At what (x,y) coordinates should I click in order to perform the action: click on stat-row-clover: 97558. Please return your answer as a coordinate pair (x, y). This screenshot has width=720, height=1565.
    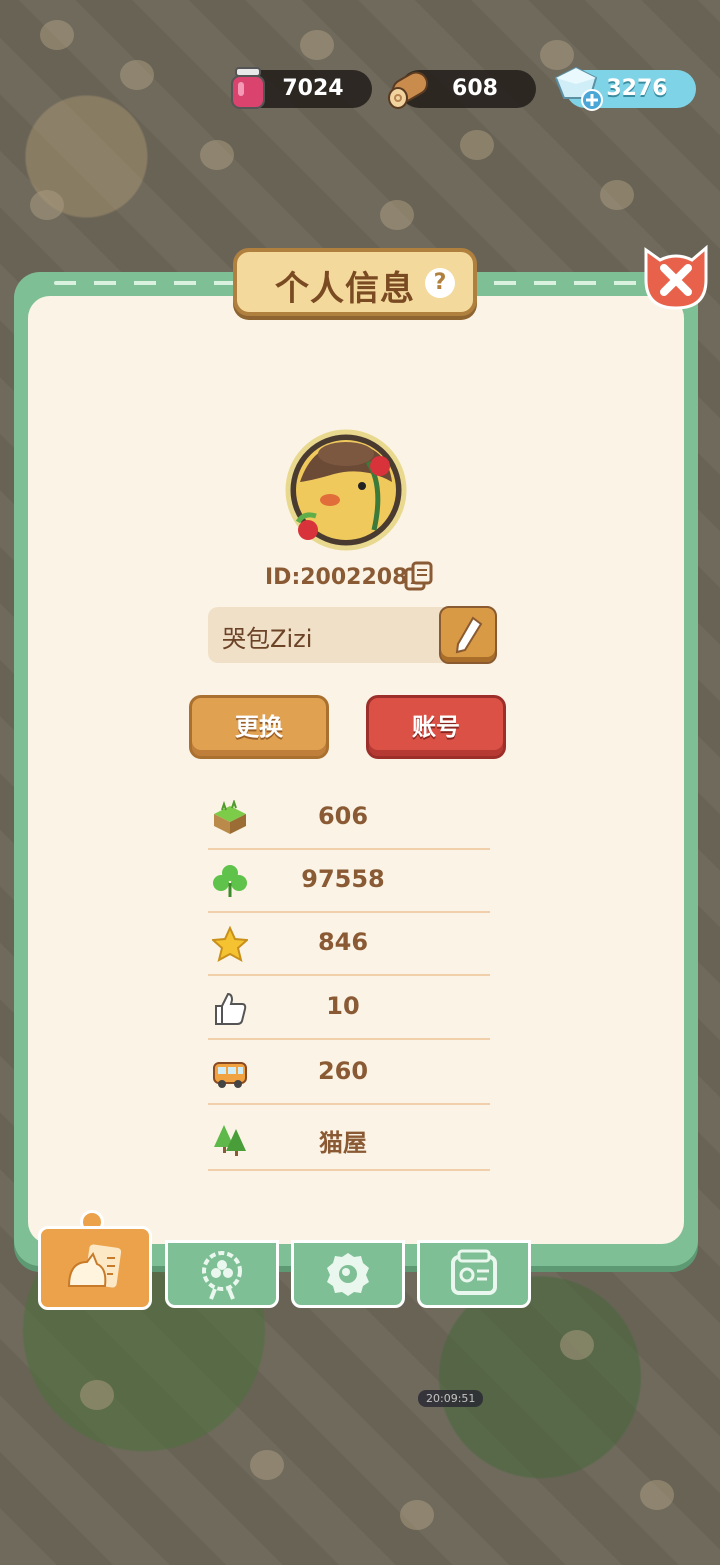
    Looking at the image, I should click on (349, 882).